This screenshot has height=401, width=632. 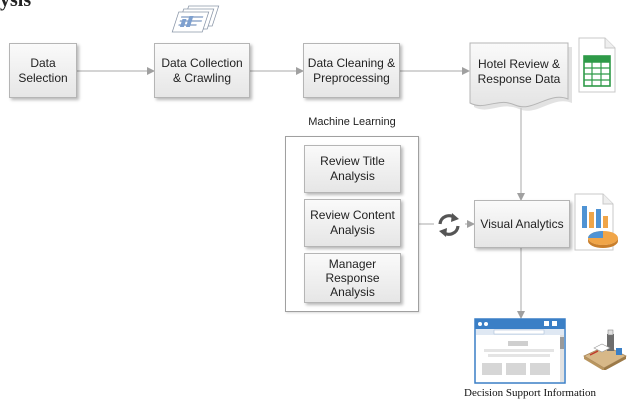 What do you see at coordinates (352, 278) in the screenshot?
I see `ml-item-manager-response: Manager Response Analysis` at bounding box center [352, 278].